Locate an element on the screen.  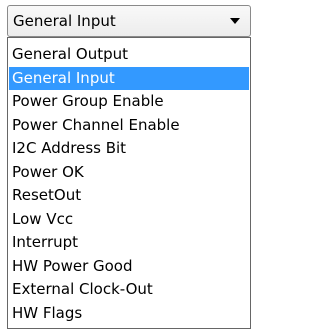
option-low-vcc: Low Vcc is located at coordinates (129, 220).